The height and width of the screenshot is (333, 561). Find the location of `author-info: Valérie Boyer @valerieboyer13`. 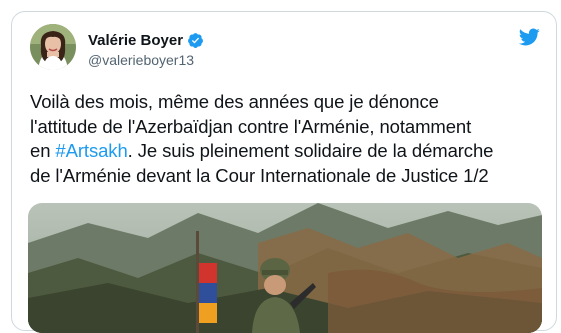

author-info: Valérie Boyer @valerieboyer13 is located at coordinates (146, 49).